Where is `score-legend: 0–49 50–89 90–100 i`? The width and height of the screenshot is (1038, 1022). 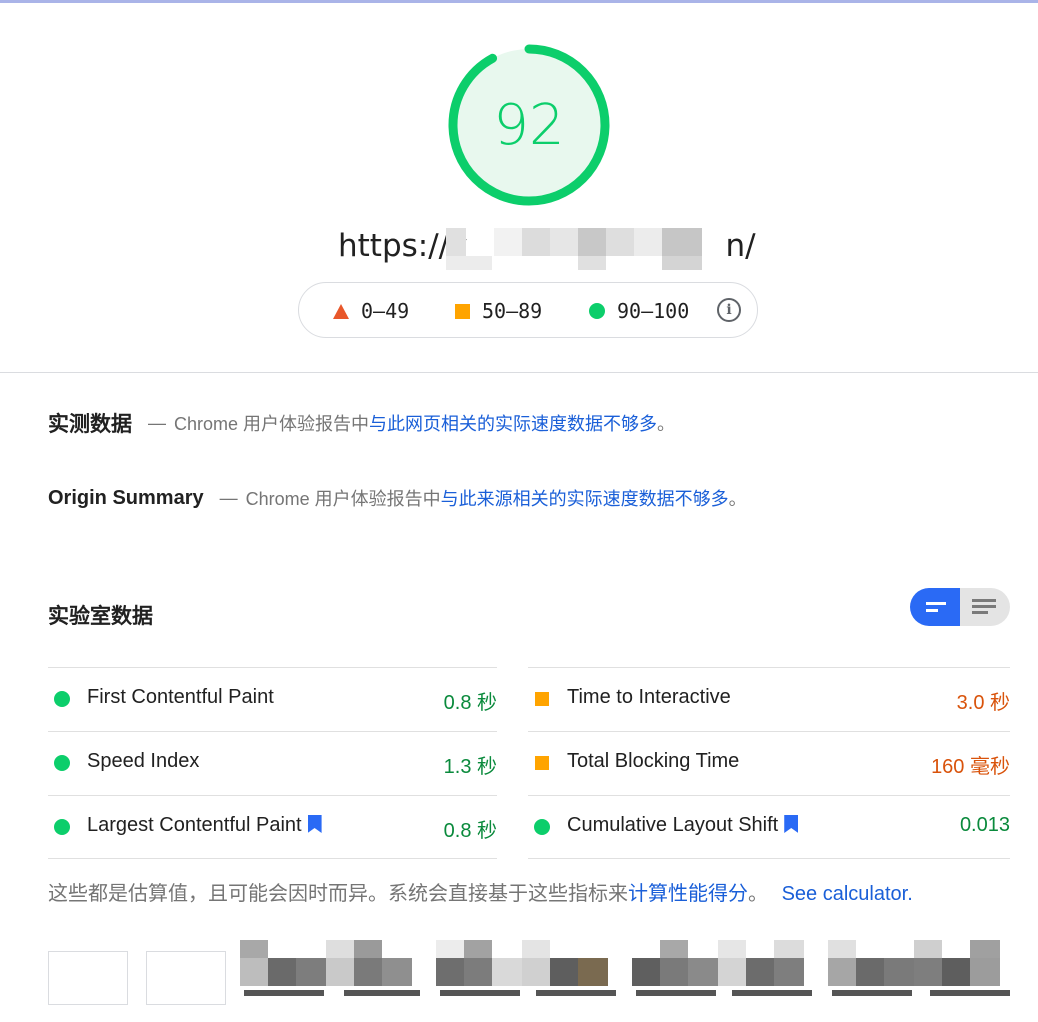 score-legend: 0–49 50–89 90–100 i is located at coordinates (528, 310).